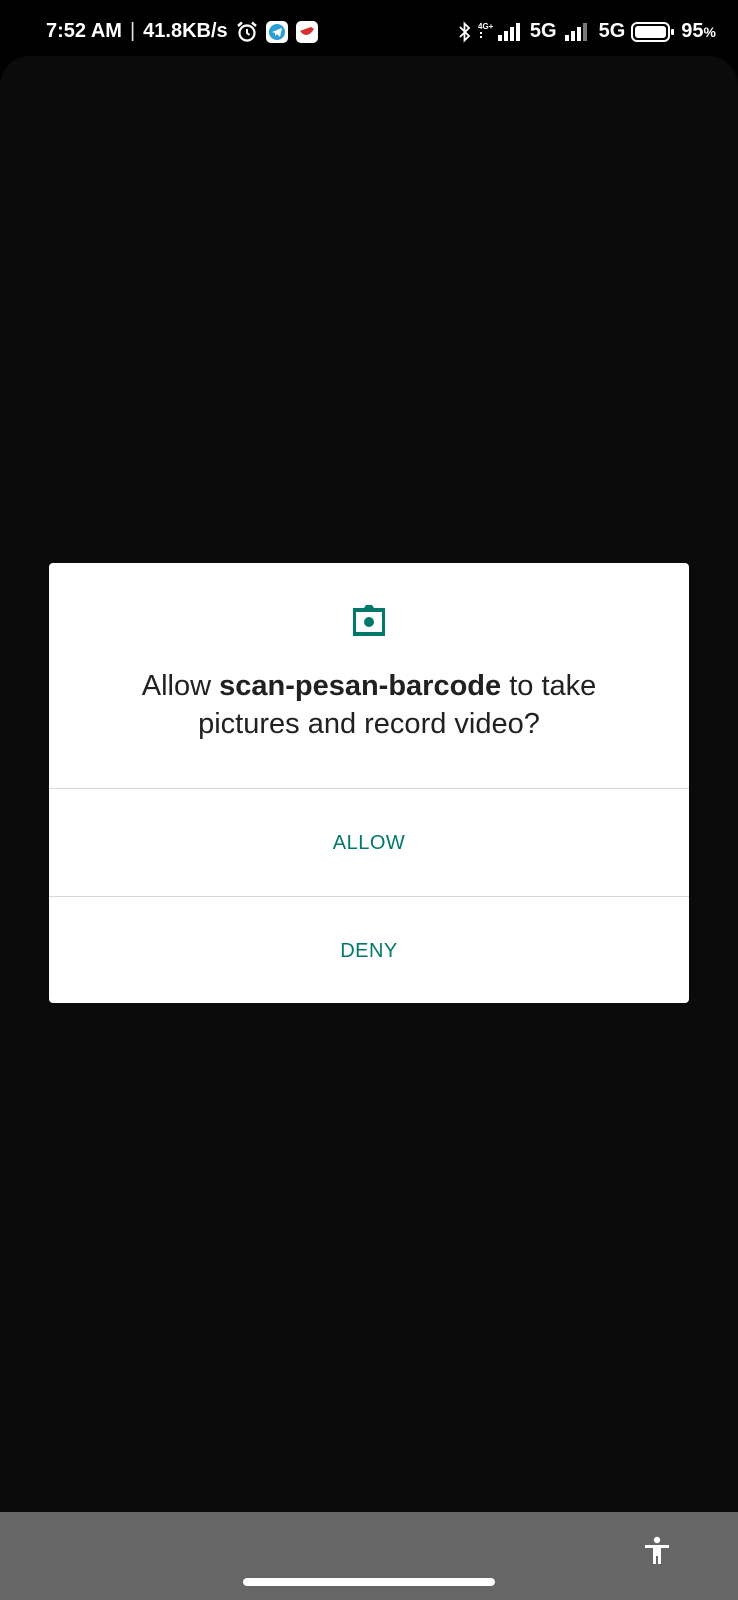 Image resolution: width=738 pixels, height=1600 pixels. Describe the element at coordinates (276, 31) in the screenshot. I see `telegram-icon` at that location.